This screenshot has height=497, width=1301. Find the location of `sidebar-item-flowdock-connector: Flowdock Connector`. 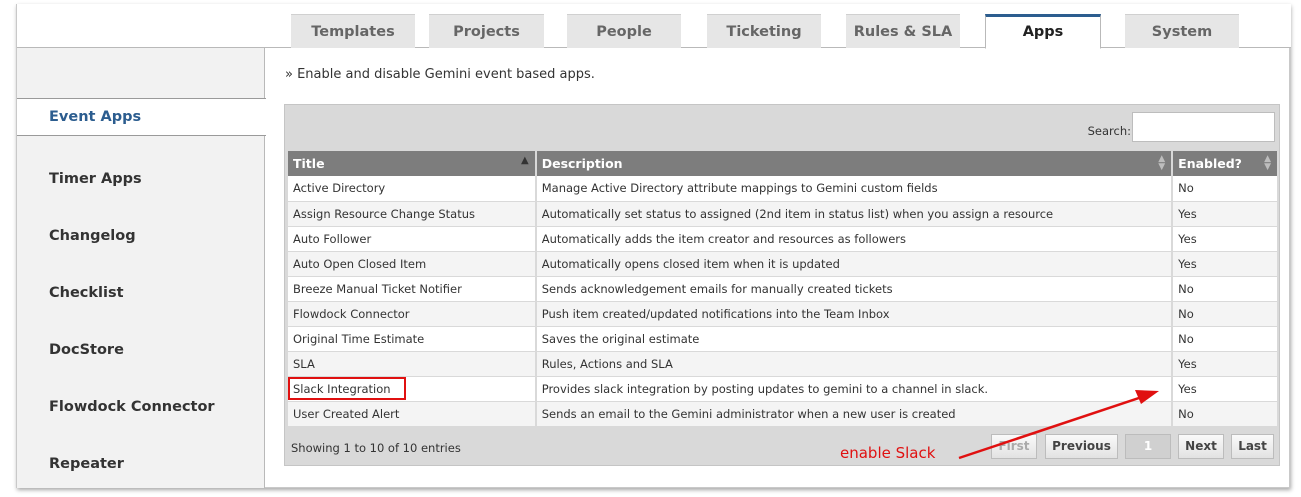

sidebar-item-flowdock-connector: Flowdock Connector is located at coordinates (141, 407).